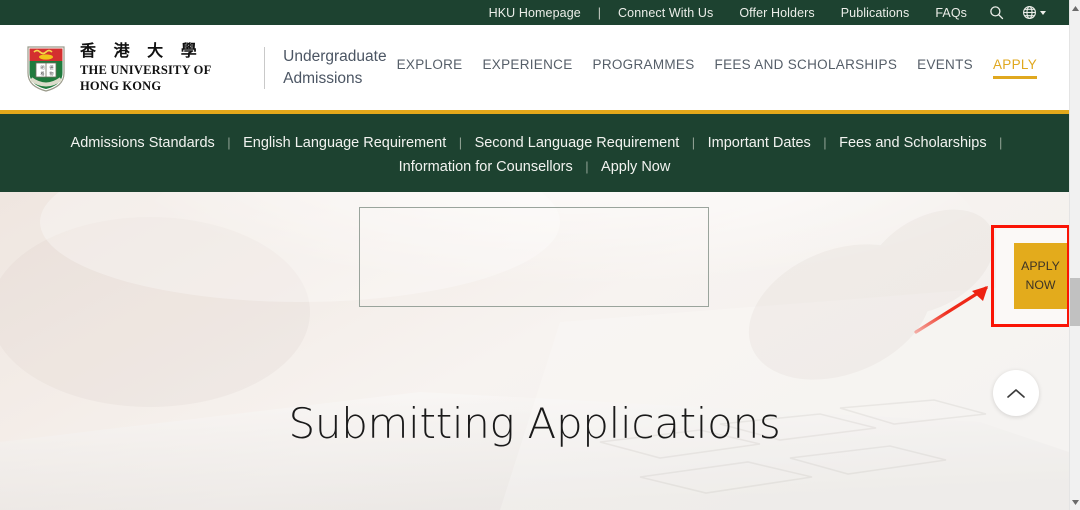 The image size is (1080, 510). What do you see at coordinates (996, 12) in the screenshot?
I see `search-icon` at bounding box center [996, 12].